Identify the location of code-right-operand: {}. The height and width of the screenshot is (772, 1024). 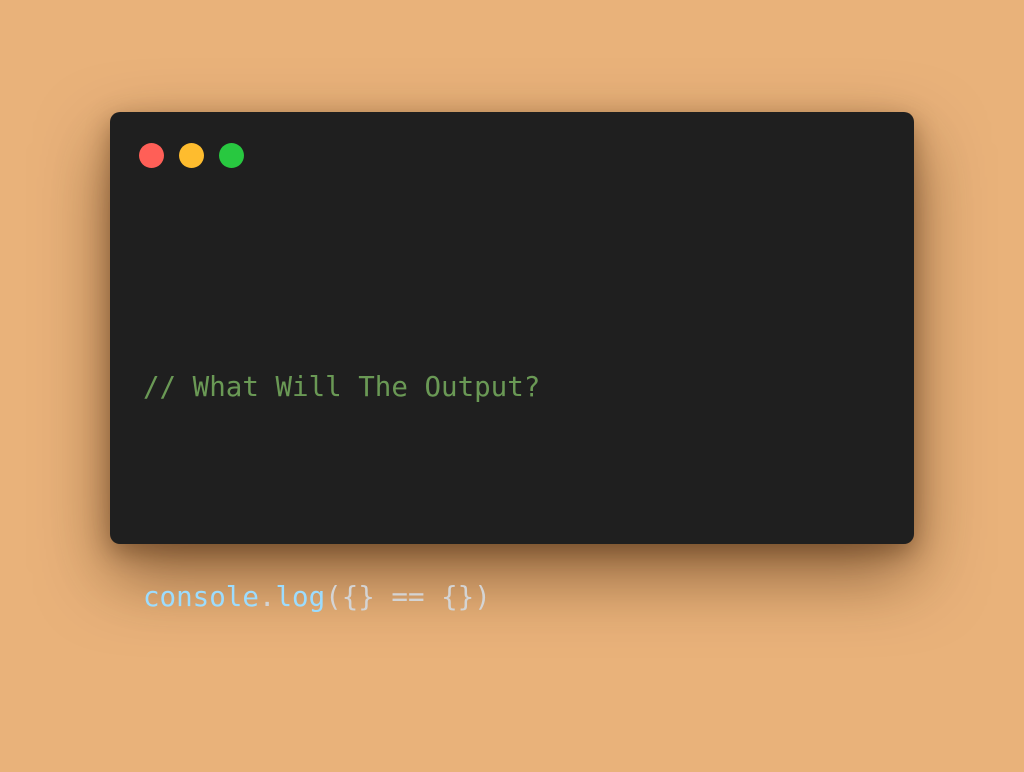
(458, 597).